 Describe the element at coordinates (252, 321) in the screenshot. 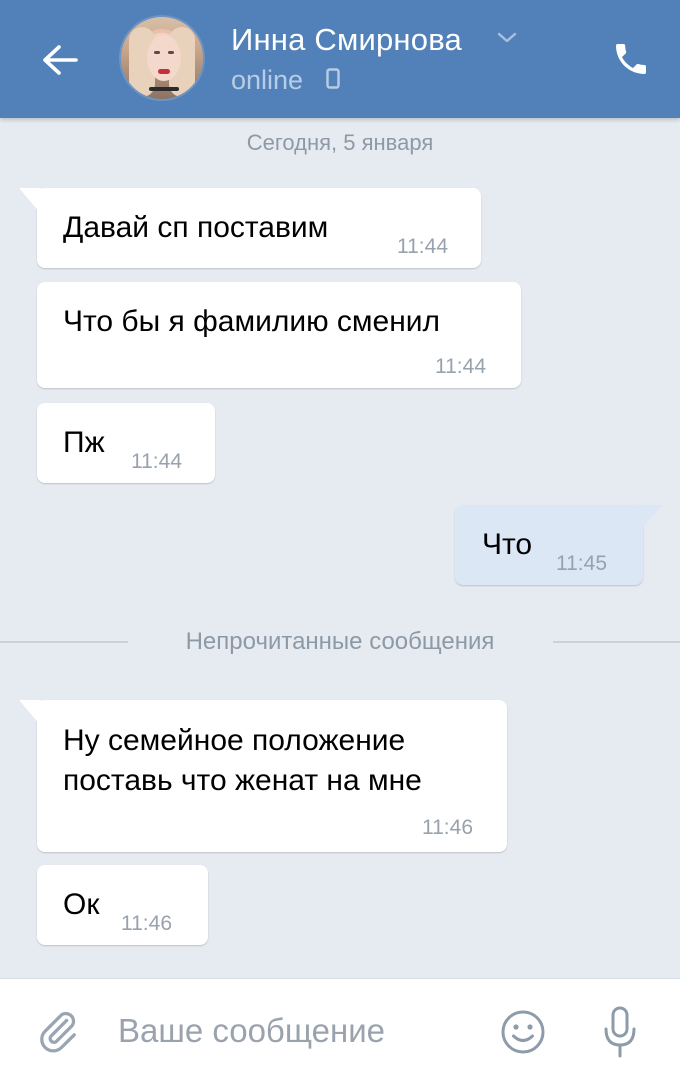

I see `message-text: Что бы я фамилию сменил` at that location.